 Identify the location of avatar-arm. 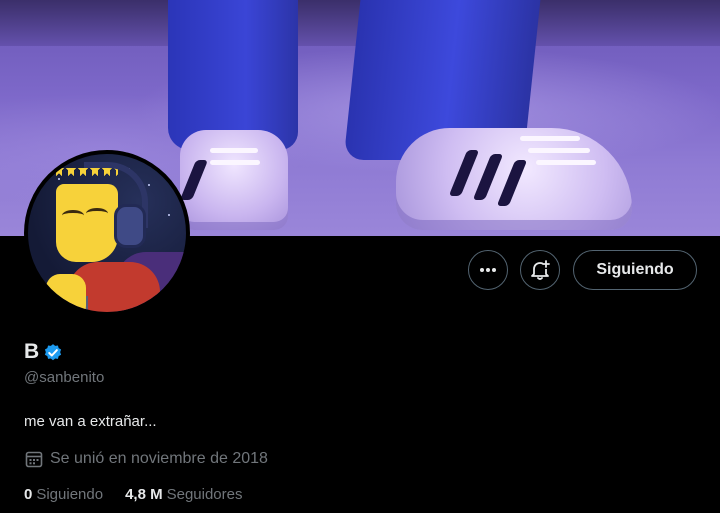
(66, 293).